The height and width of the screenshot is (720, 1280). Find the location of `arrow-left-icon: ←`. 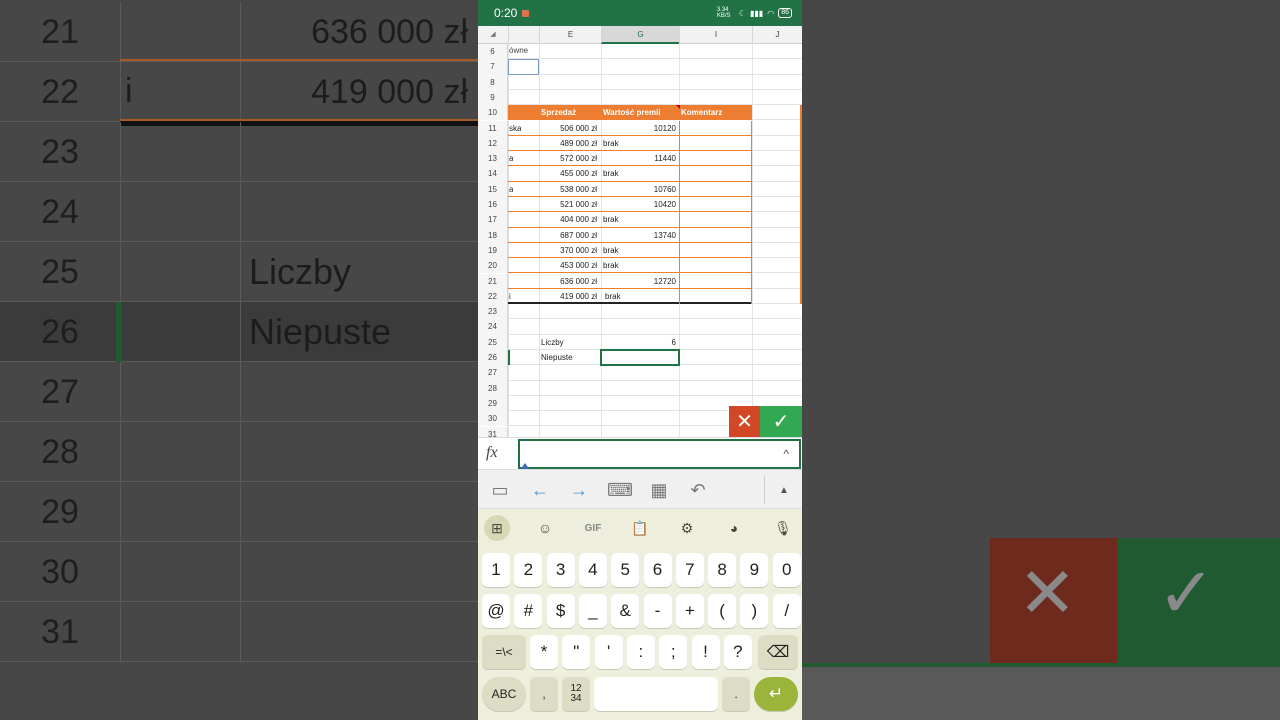

arrow-left-icon: ← is located at coordinates (540, 490).